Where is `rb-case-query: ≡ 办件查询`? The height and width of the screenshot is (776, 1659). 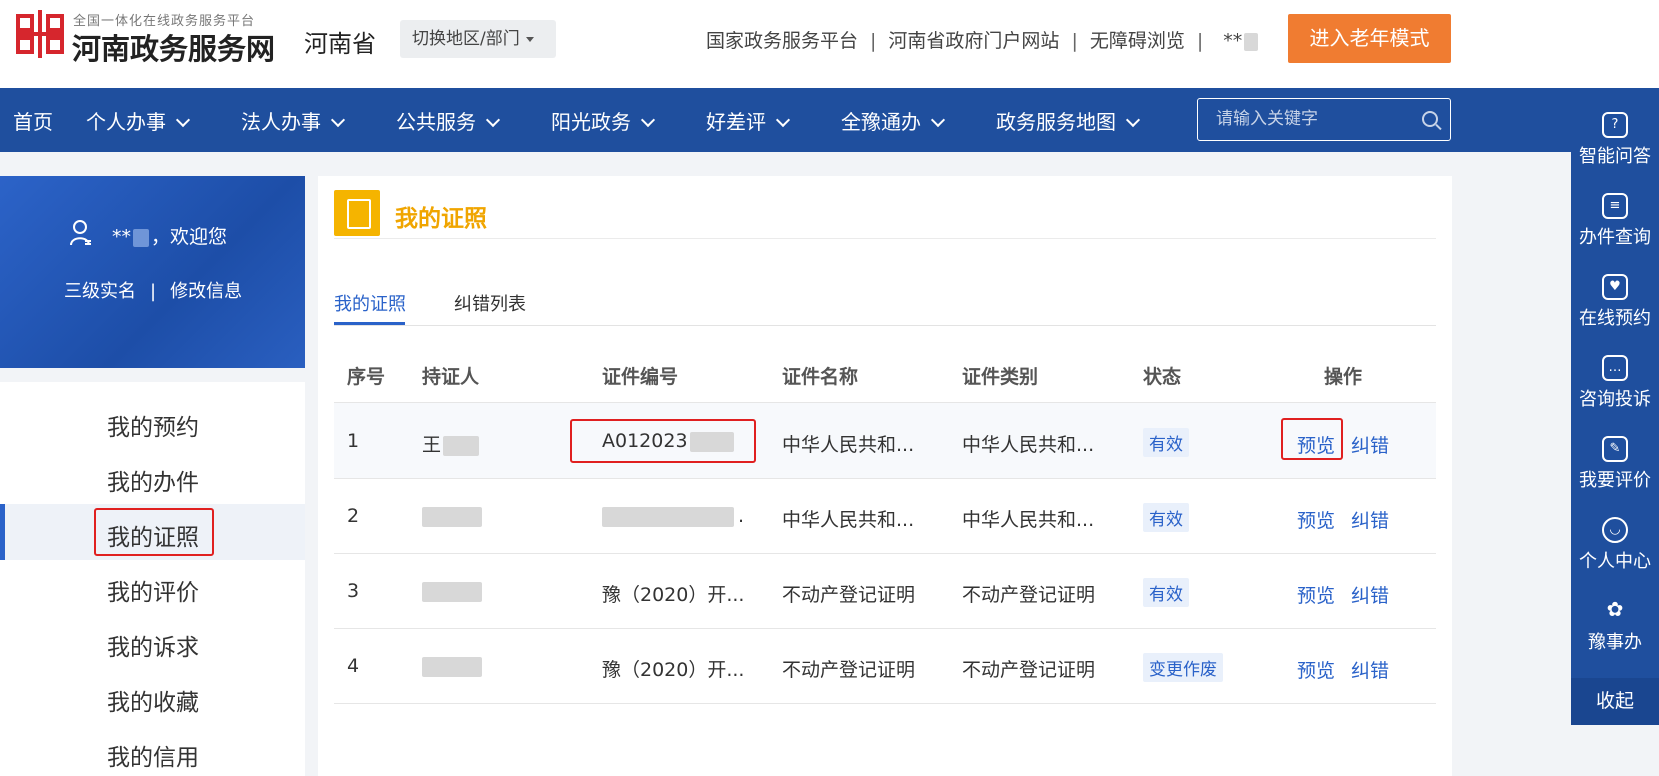
rb-case-query: ≡ 办件查询 is located at coordinates (1615, 225).